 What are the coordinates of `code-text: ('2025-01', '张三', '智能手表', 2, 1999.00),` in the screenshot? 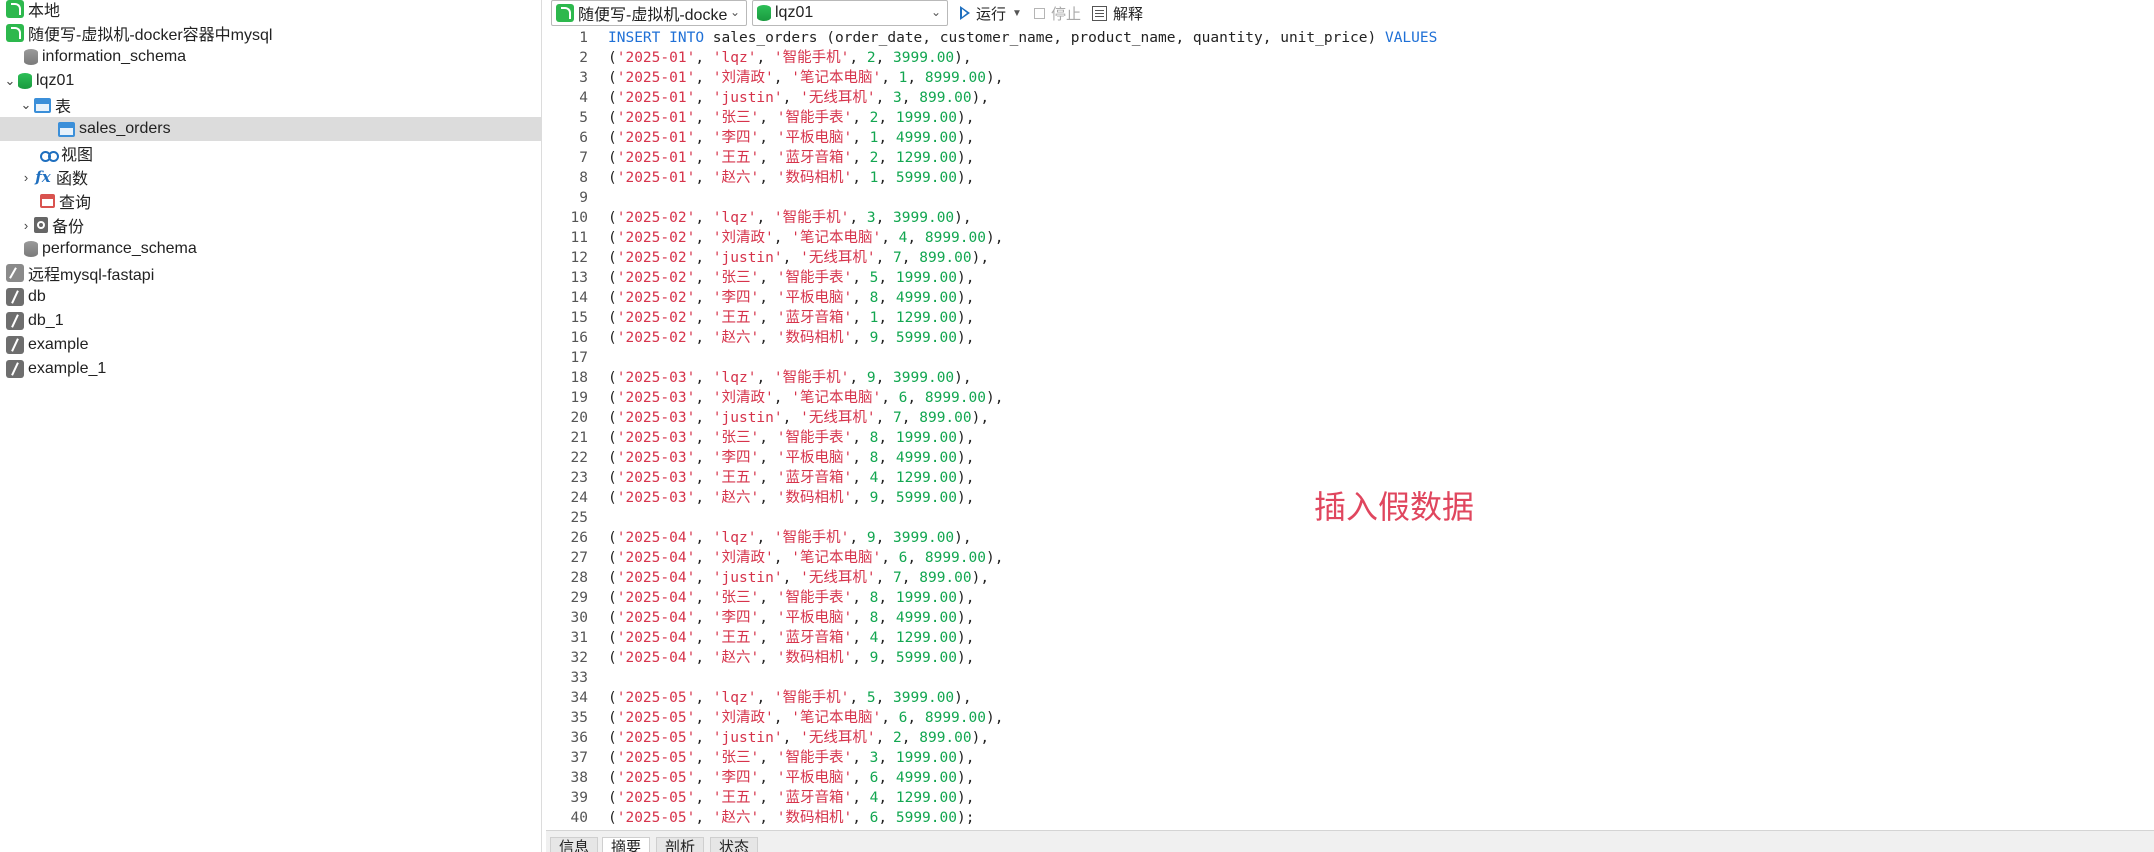 It's located at (791, 118).